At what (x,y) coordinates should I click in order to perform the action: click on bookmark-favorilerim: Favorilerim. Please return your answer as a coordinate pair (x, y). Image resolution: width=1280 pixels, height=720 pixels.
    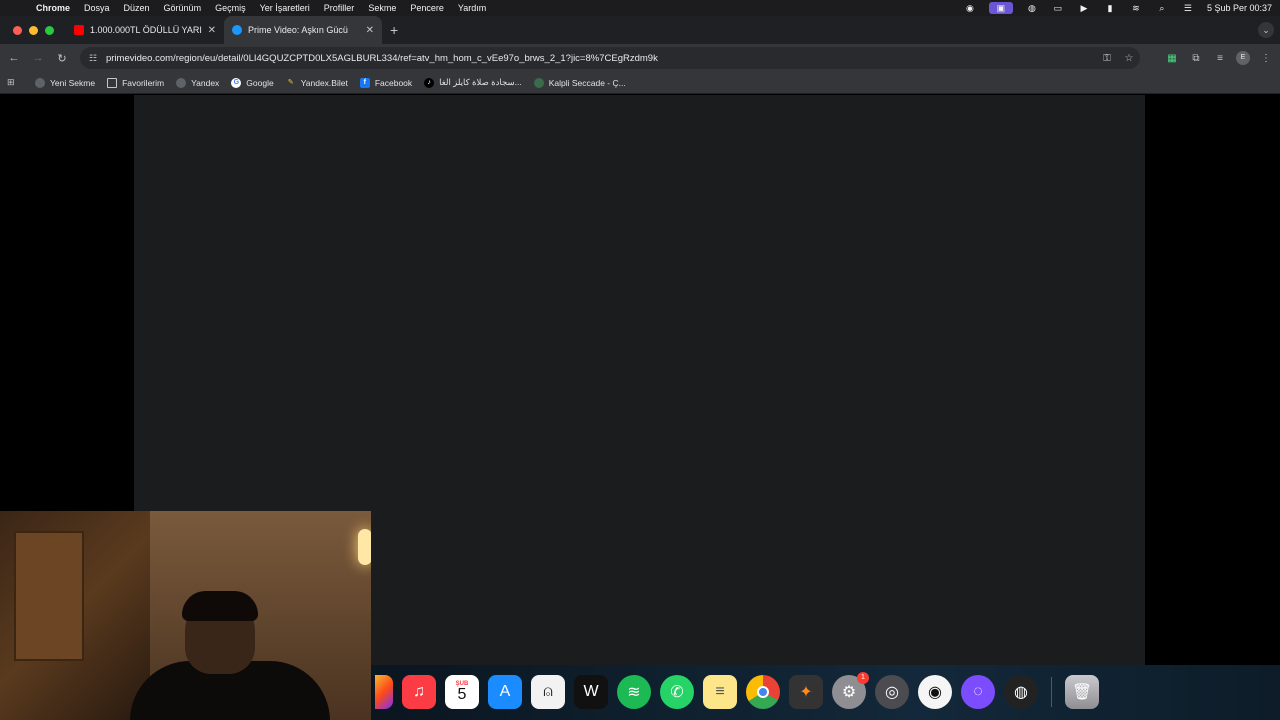
    Looking at the image, I should click on (136, 82).